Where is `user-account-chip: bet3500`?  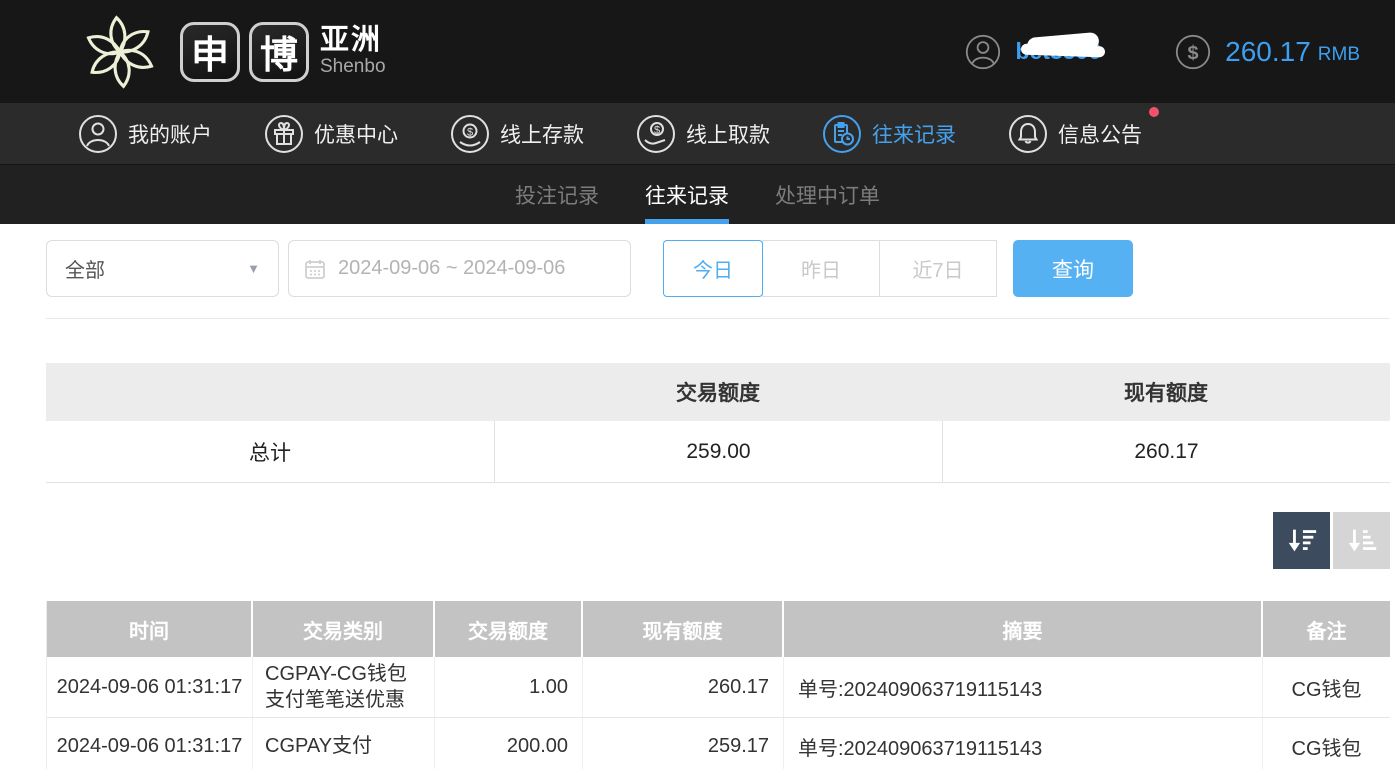
user-account-chip: bet3500 is located at coordinates (1035, 50).